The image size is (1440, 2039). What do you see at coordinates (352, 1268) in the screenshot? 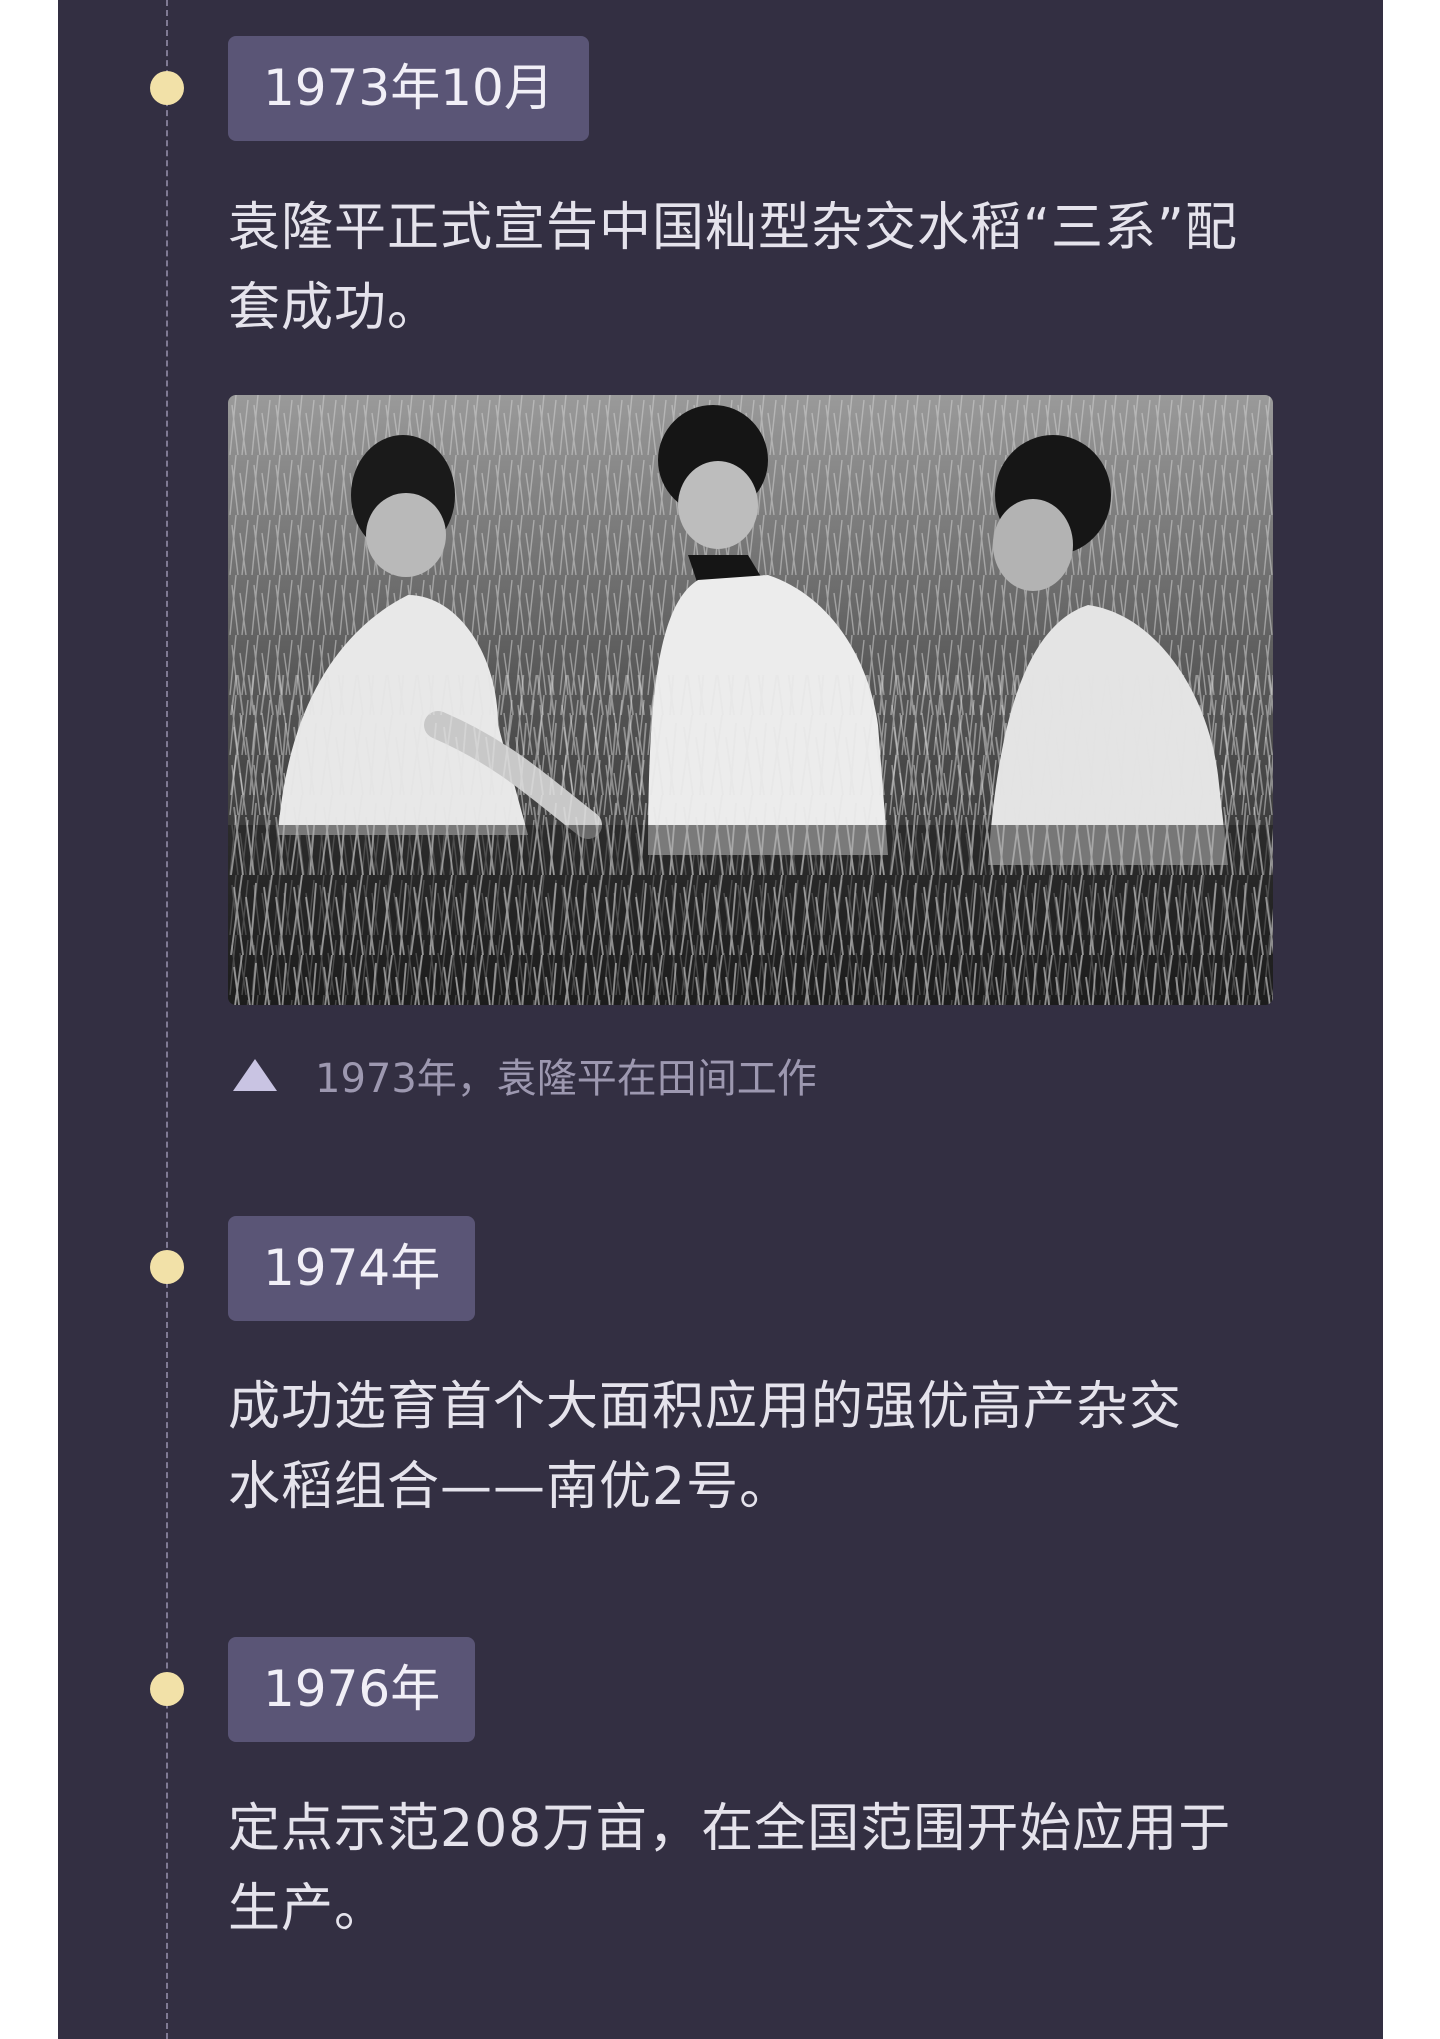
I see `date-badge: 1974年` at bounding box center [352, 1268].